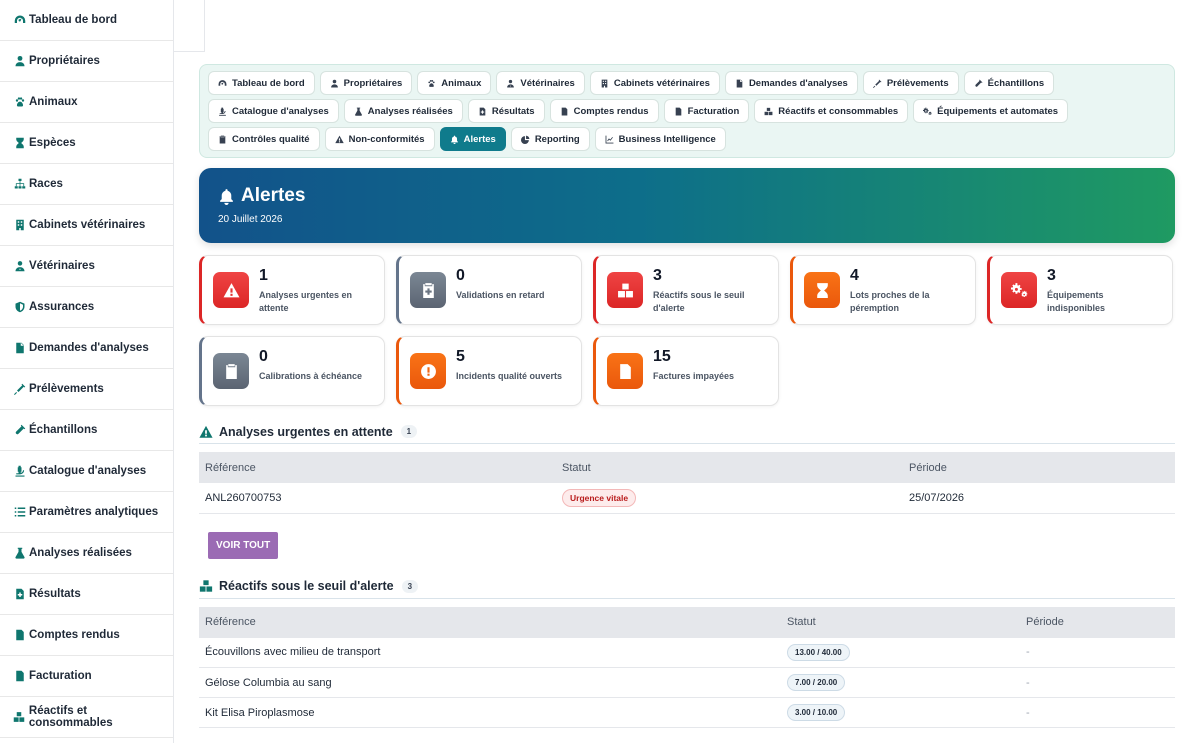  Describe the element at coordinates (472, 139) in the screenshot. I see `tab-alertes: Alertes` at that location.